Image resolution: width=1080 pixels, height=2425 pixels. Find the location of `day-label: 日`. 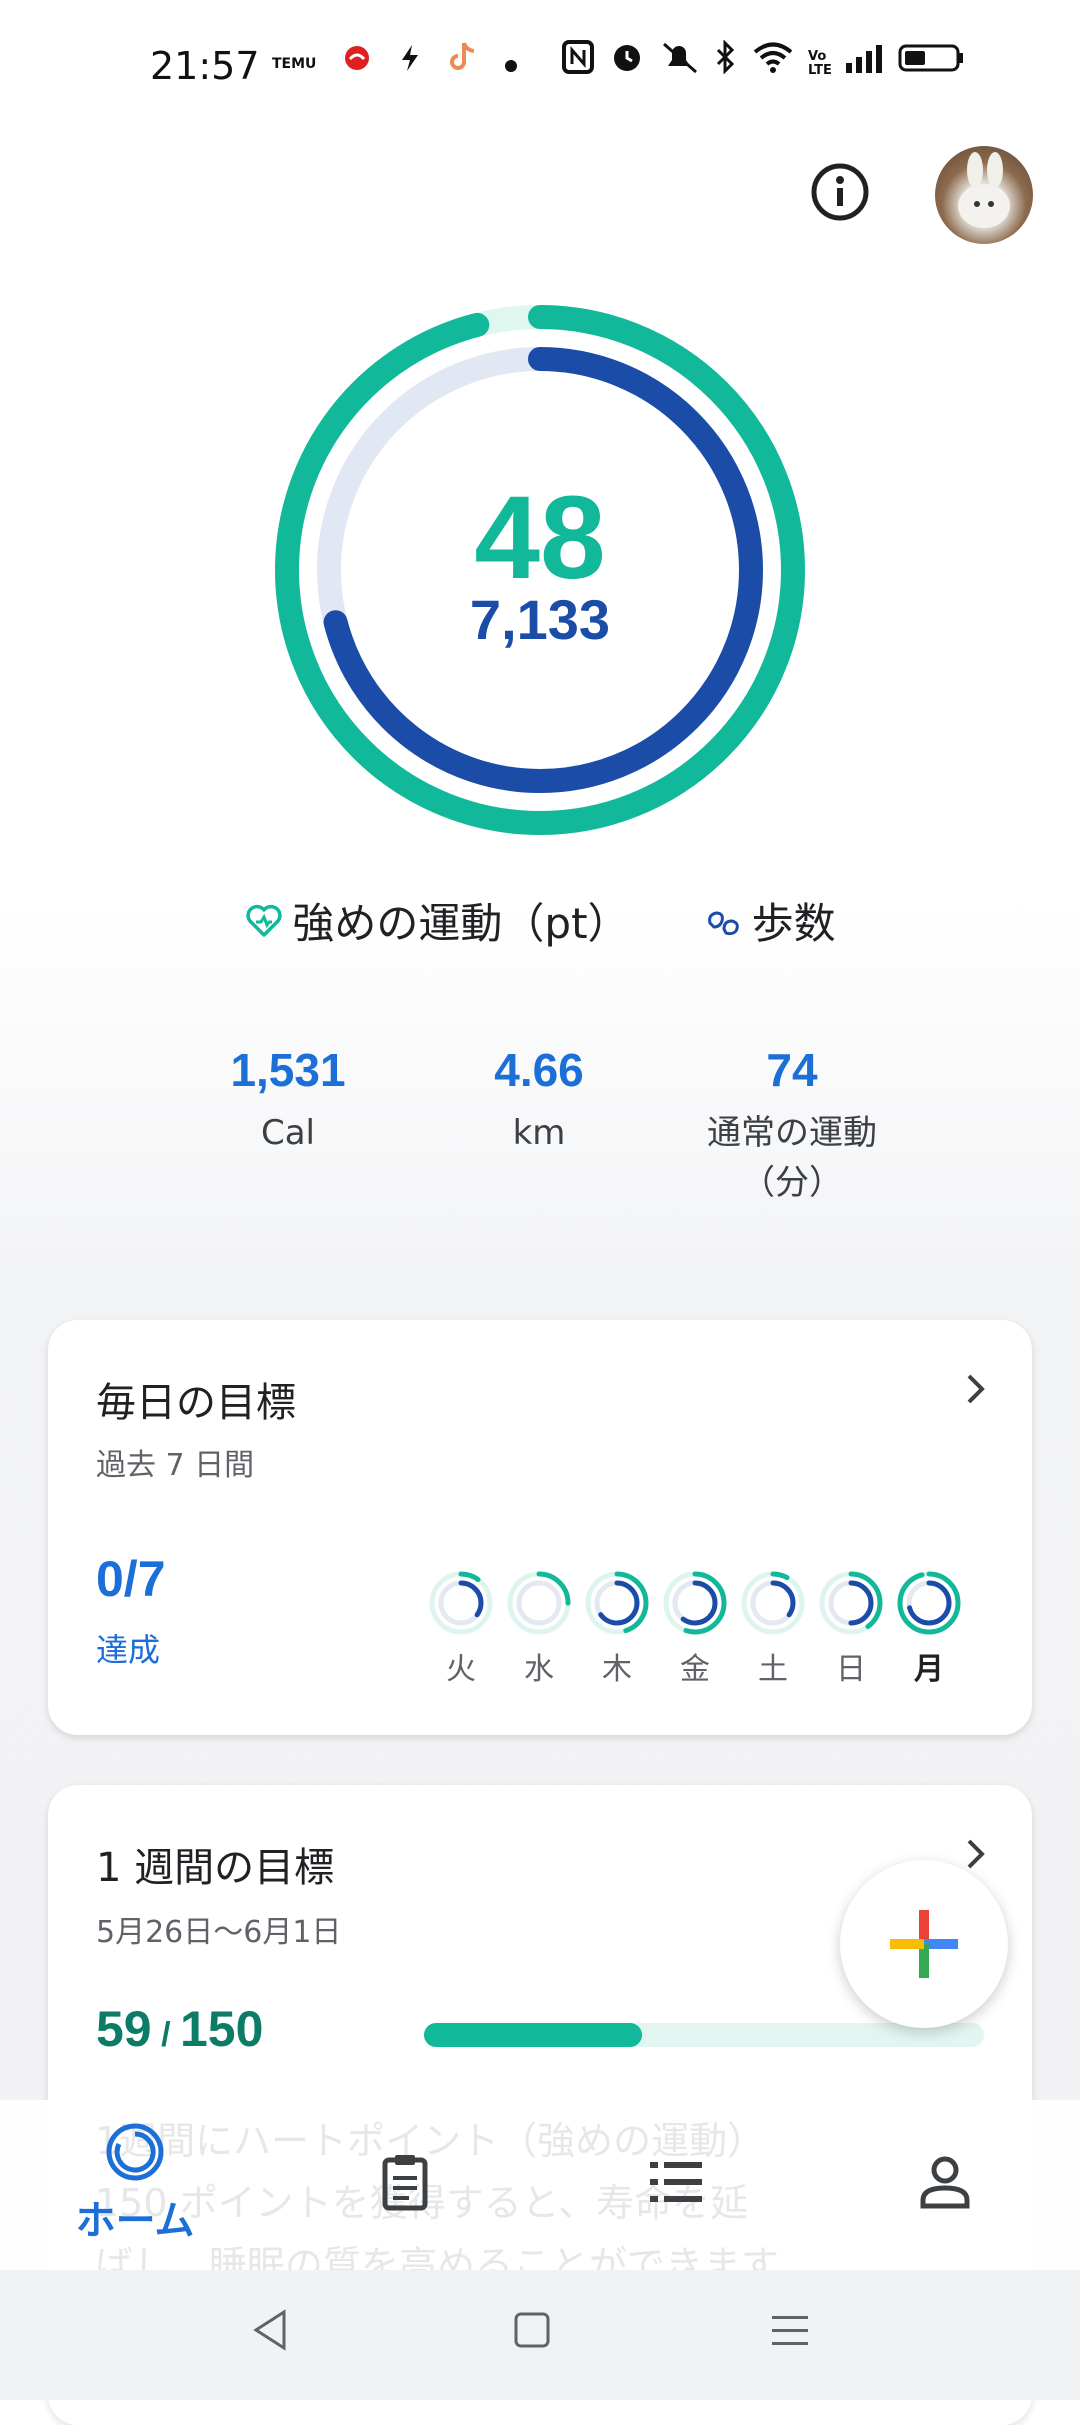

day-label: 日 is located at coordinates (851, 1669).